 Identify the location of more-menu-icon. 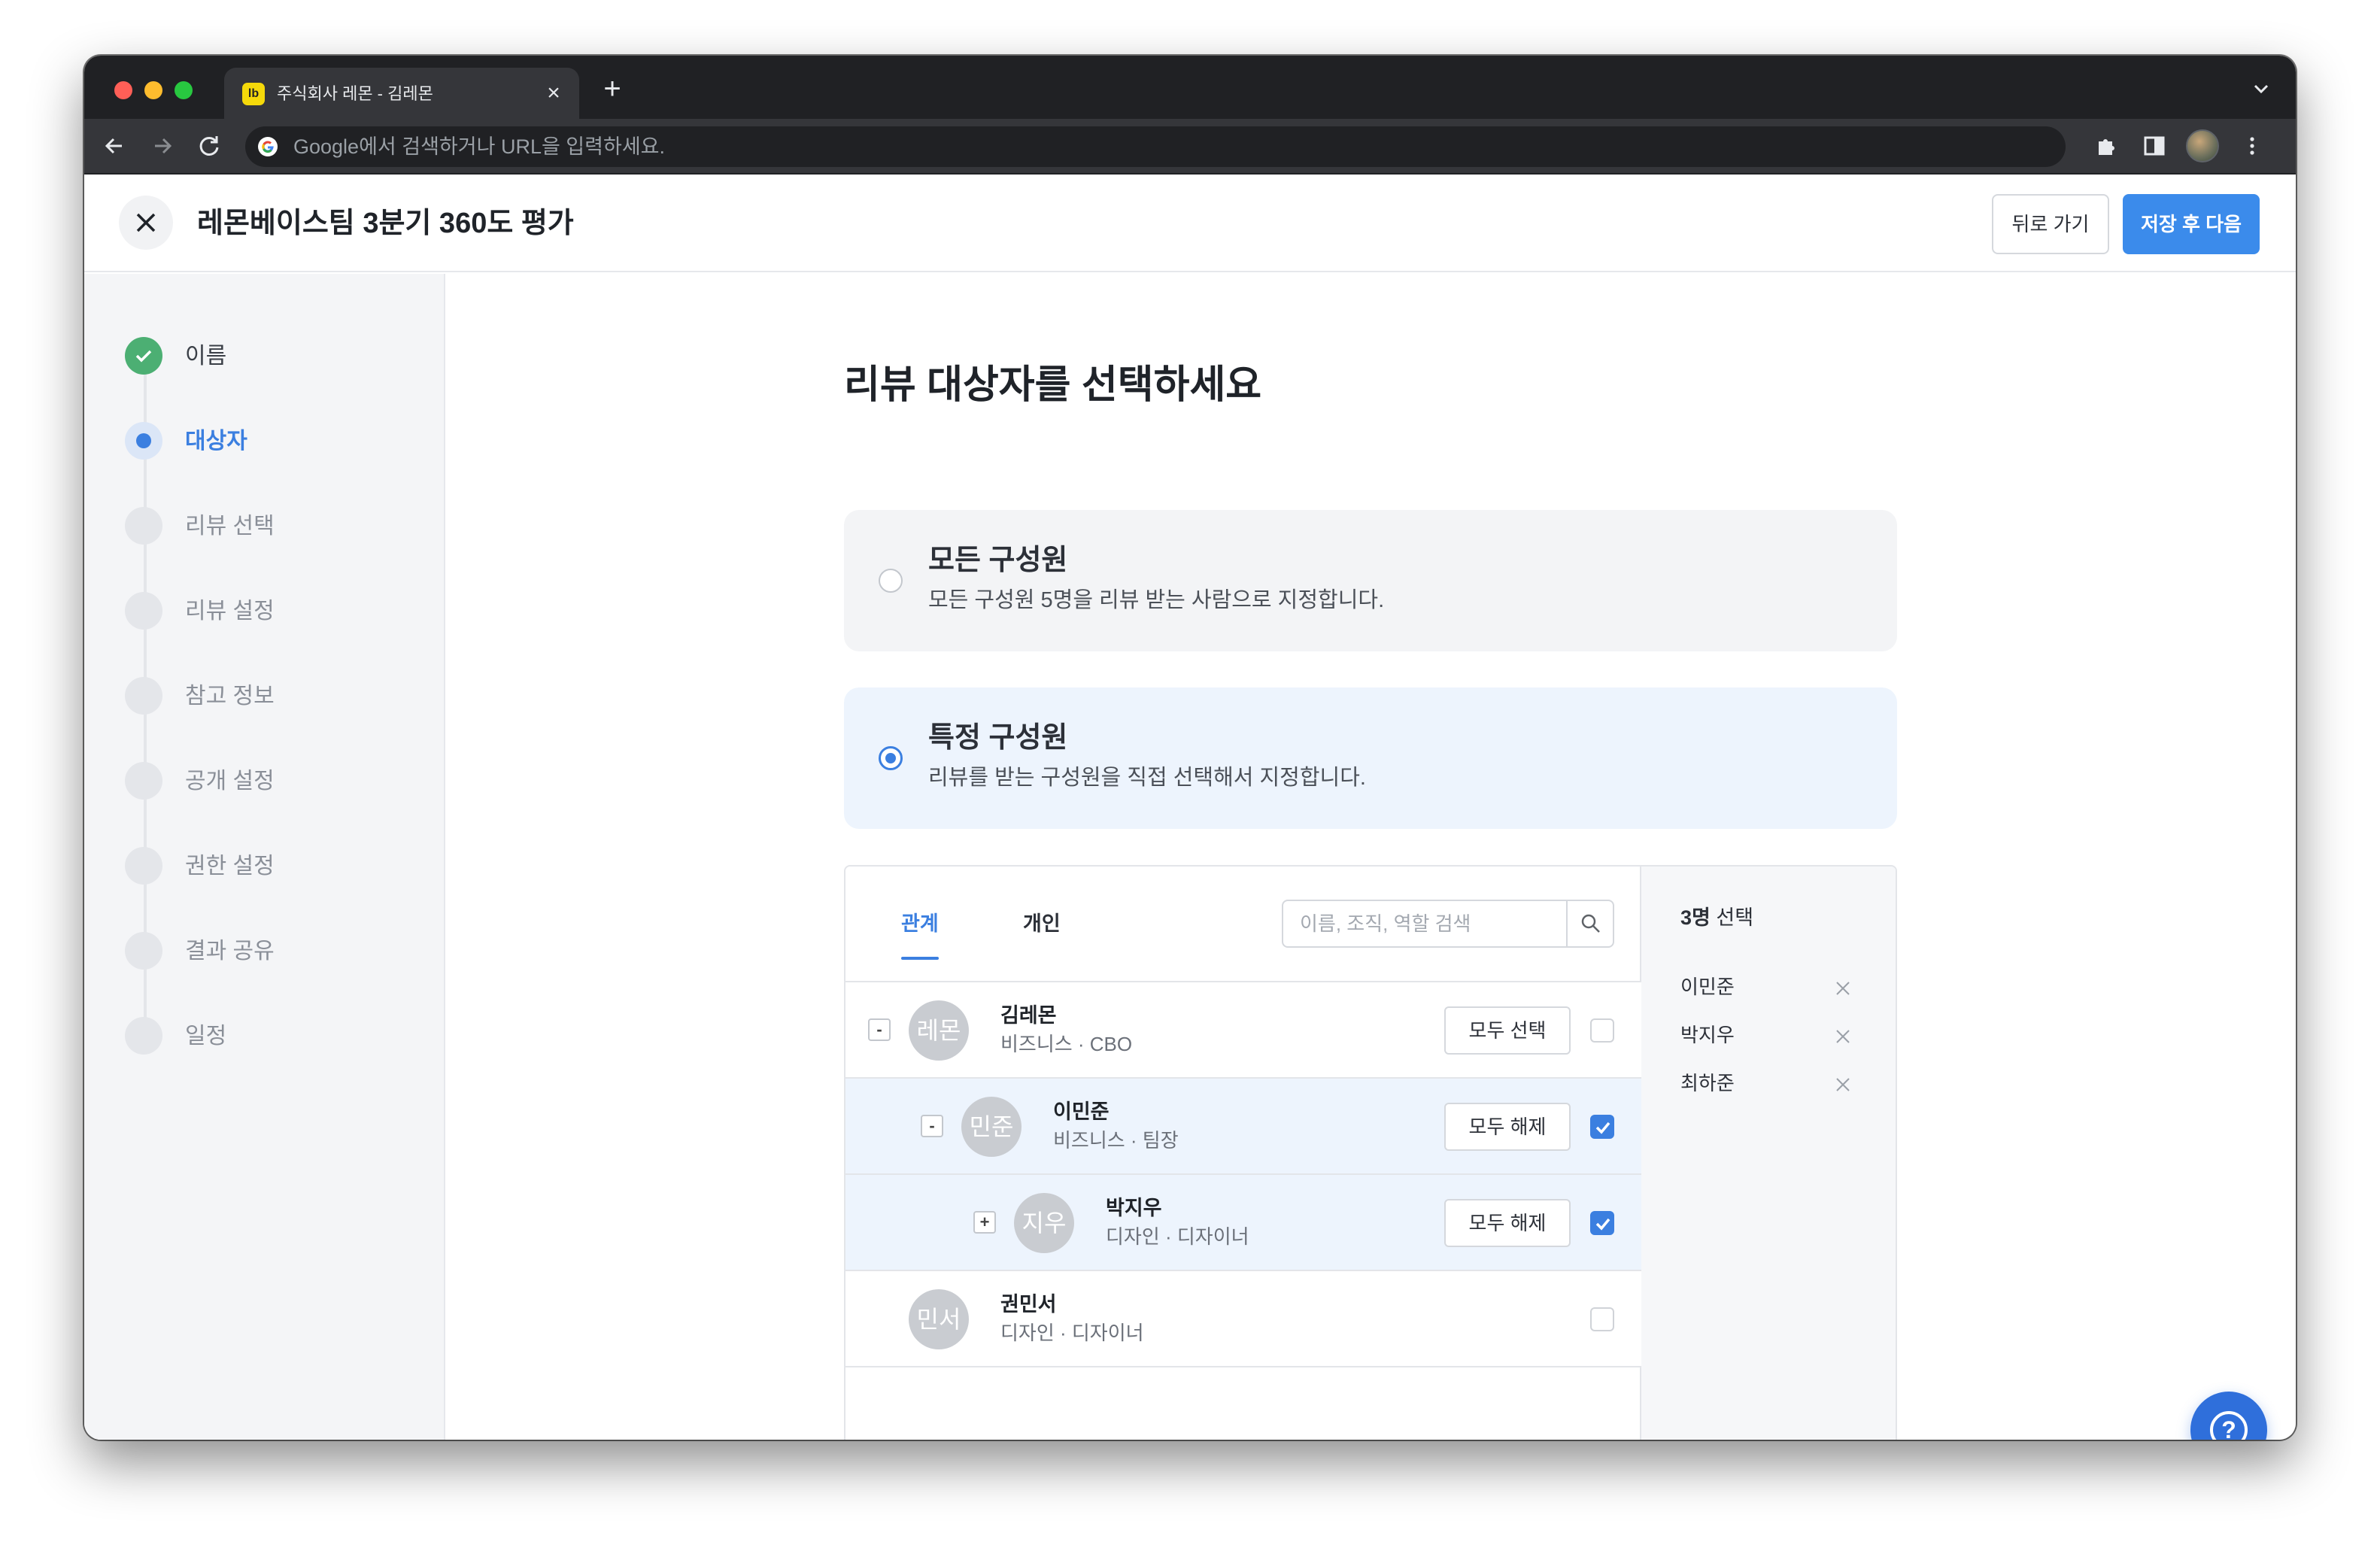
(2252, 145).